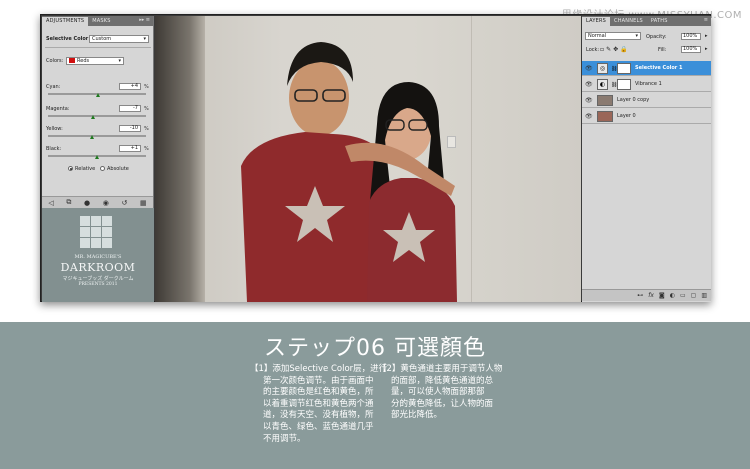  Describe the element at coordinates (102, 168) in the screenshot. I see `radio-absolute` at that location.